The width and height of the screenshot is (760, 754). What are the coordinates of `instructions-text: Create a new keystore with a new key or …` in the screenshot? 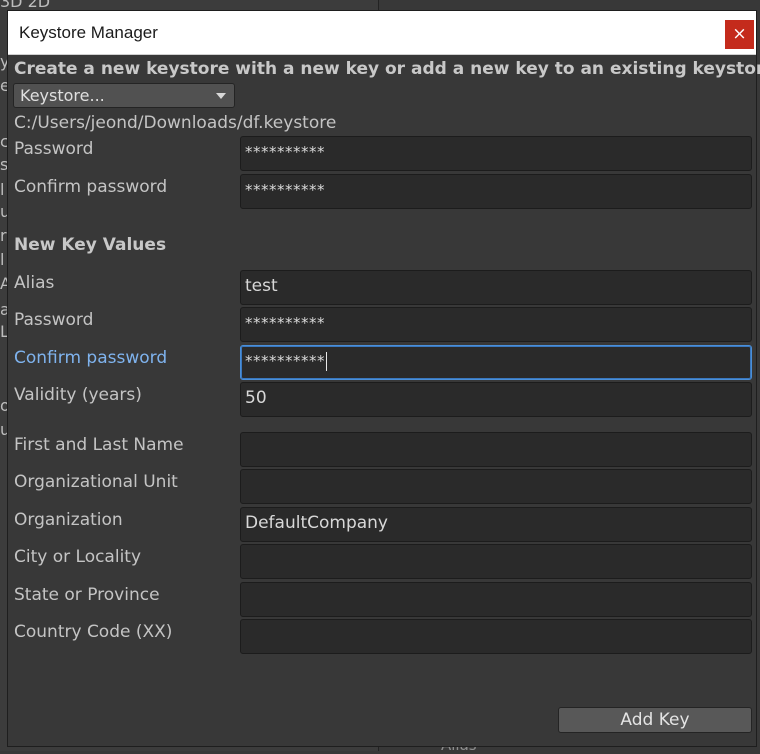 It's located at (387, 69).